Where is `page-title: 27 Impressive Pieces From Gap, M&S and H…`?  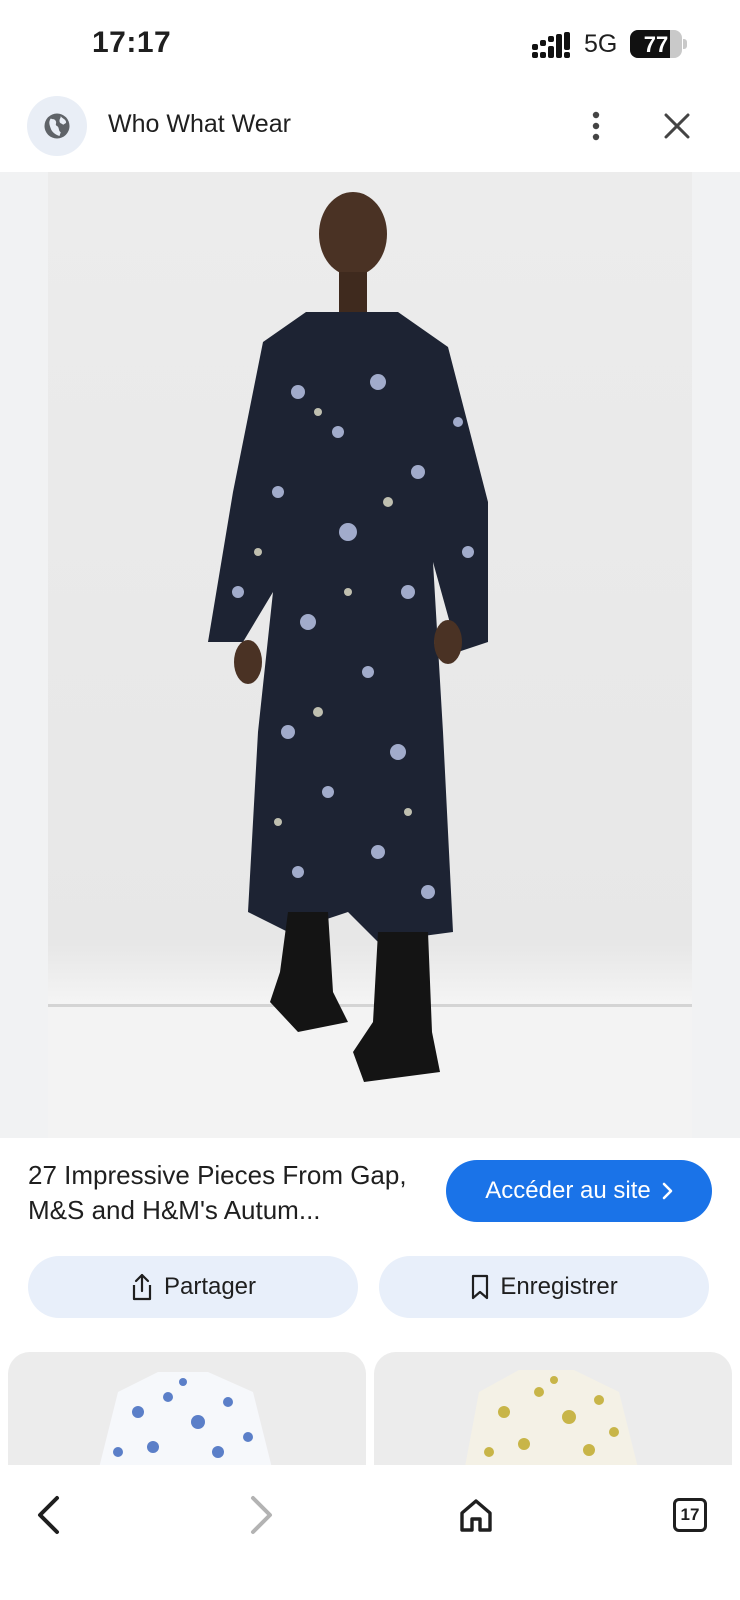
page-title: 27 Impressive Pieces From Gap, M&S and H… is located at coordinates (228, 1193).